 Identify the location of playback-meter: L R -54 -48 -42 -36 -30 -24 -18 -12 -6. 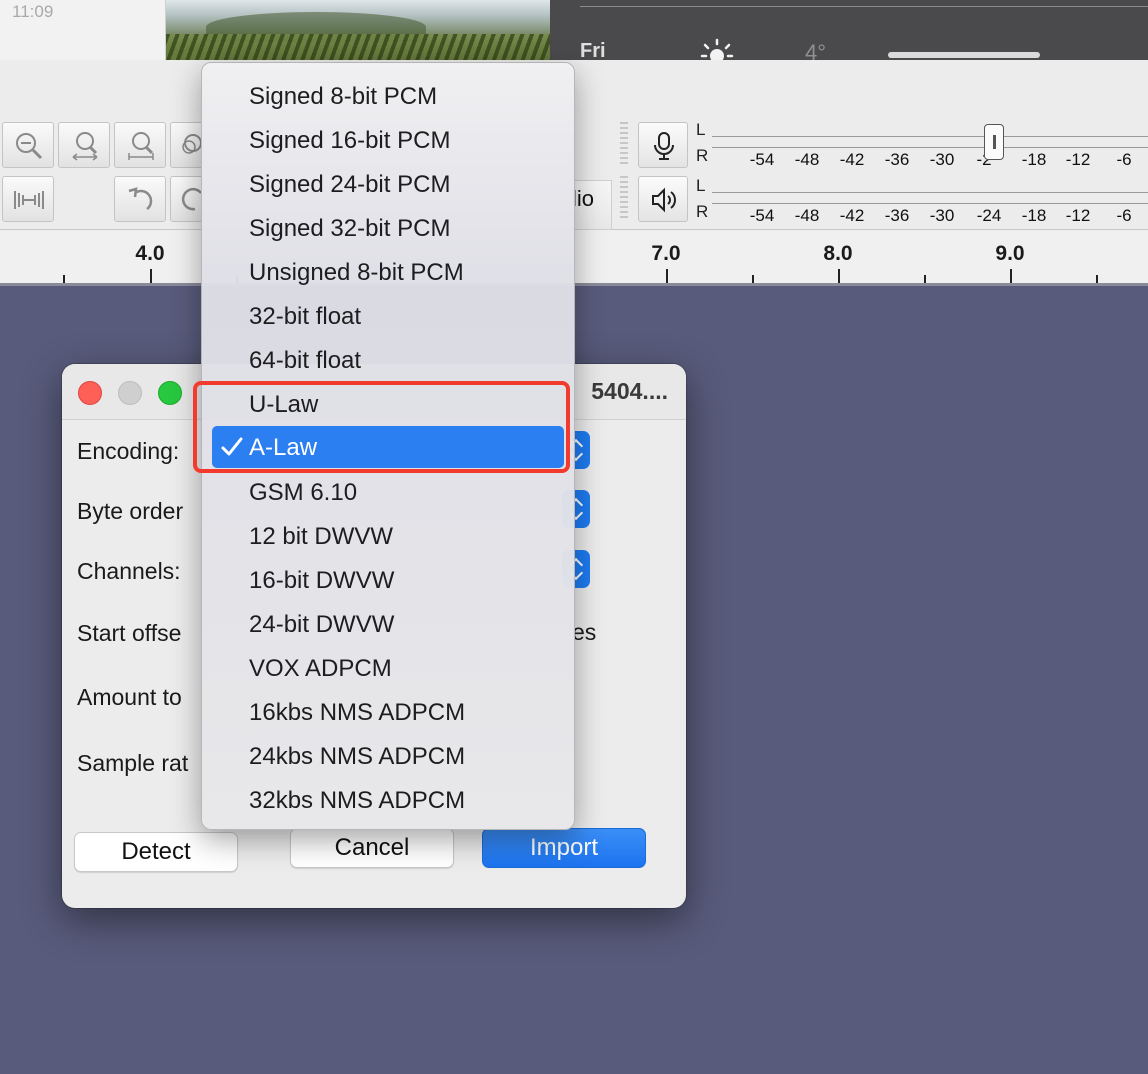
(922, 199).